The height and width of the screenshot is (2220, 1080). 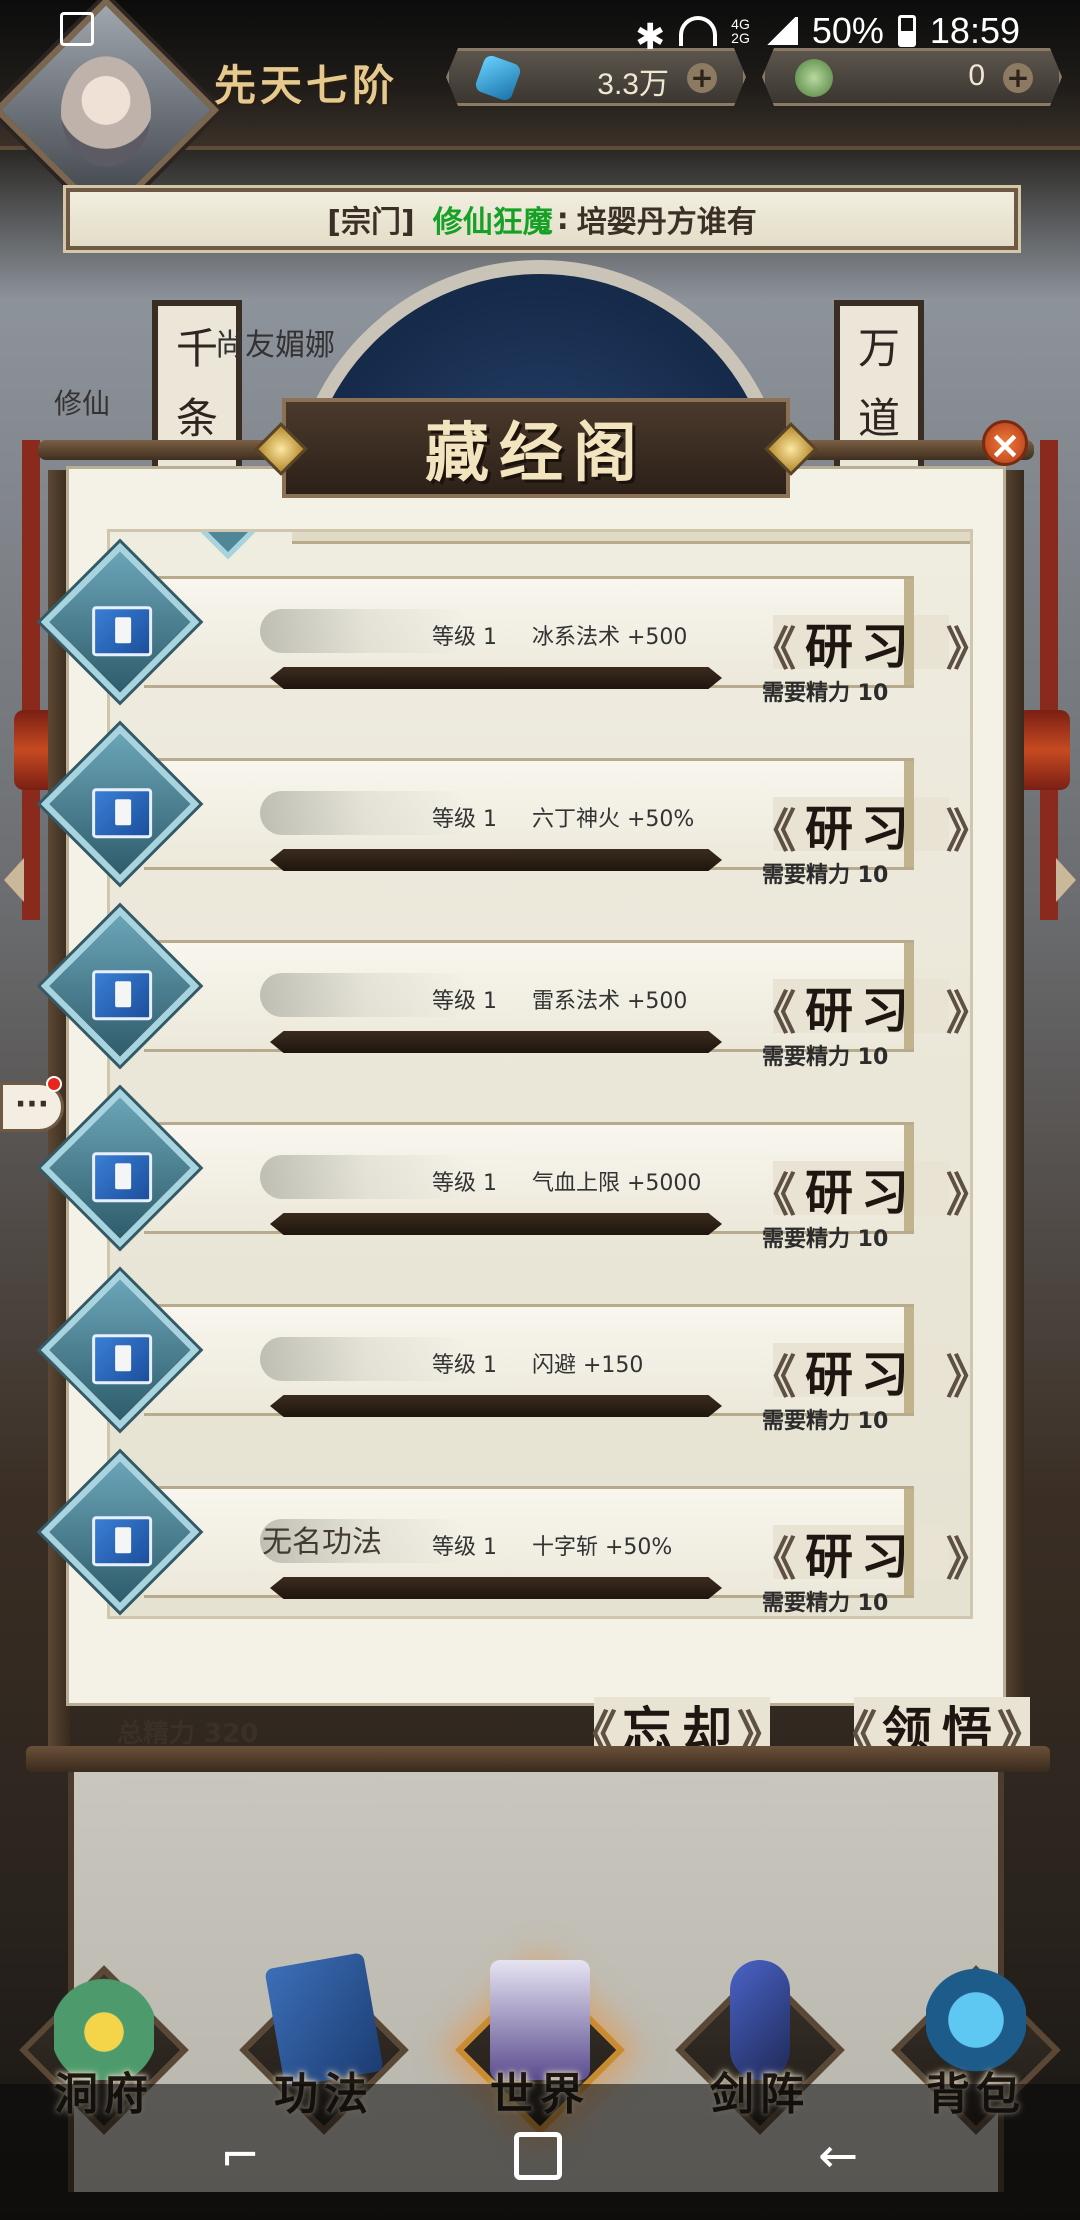 What do you see at coordinates (740, 38) in the screenshot?
I see `network-2g: 2G` at bounding box center [740, 38].